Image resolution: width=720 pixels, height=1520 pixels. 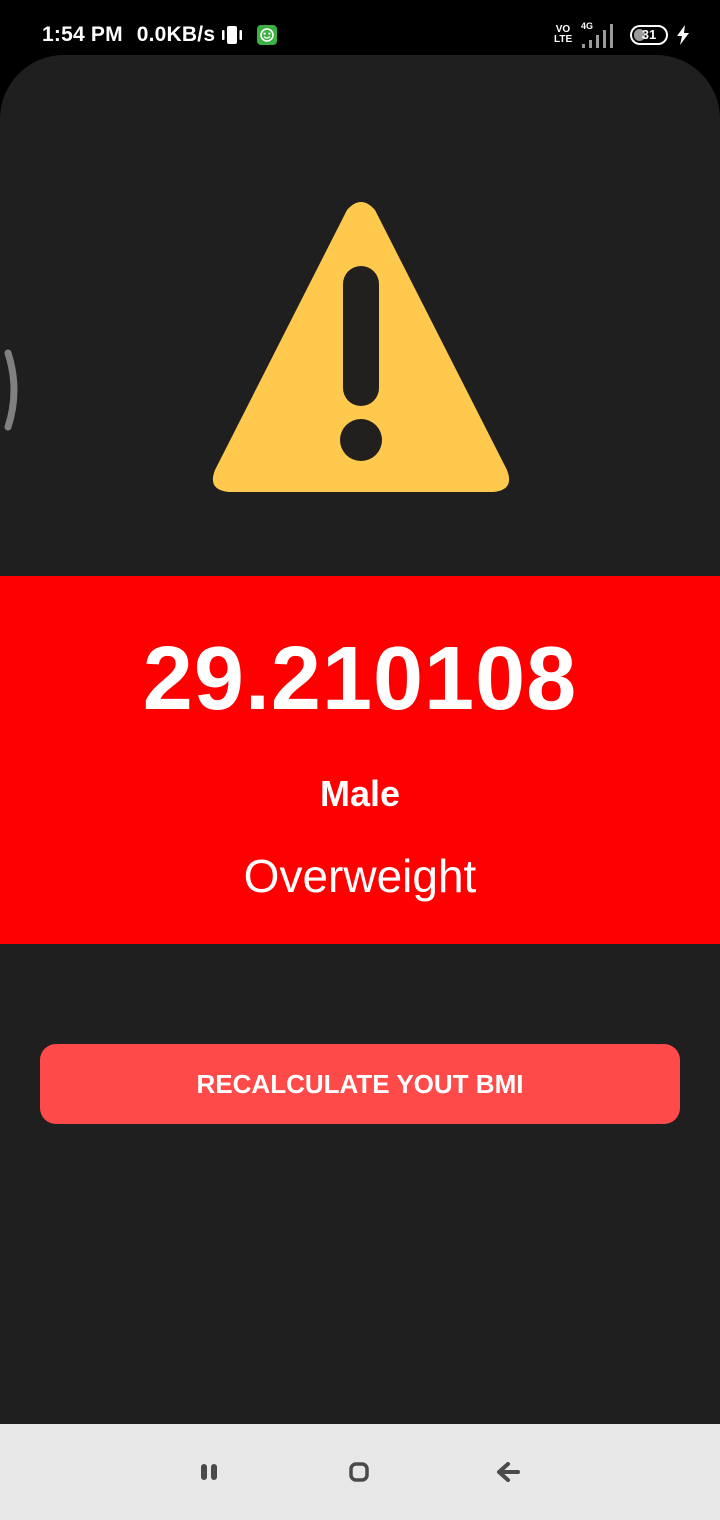 I want to click on recents-icon, so click(x=209, y=1472).